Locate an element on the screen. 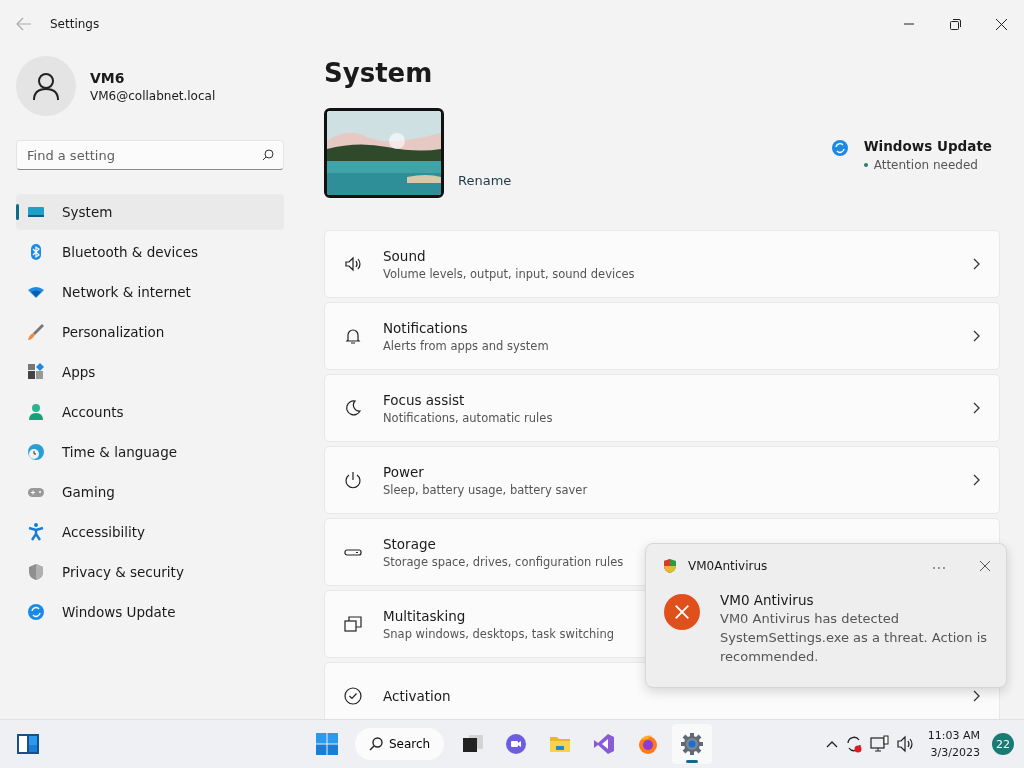 The width and height of the screenshot is (1024, 768). window-title: Settings is located at coordinates (75, 24).